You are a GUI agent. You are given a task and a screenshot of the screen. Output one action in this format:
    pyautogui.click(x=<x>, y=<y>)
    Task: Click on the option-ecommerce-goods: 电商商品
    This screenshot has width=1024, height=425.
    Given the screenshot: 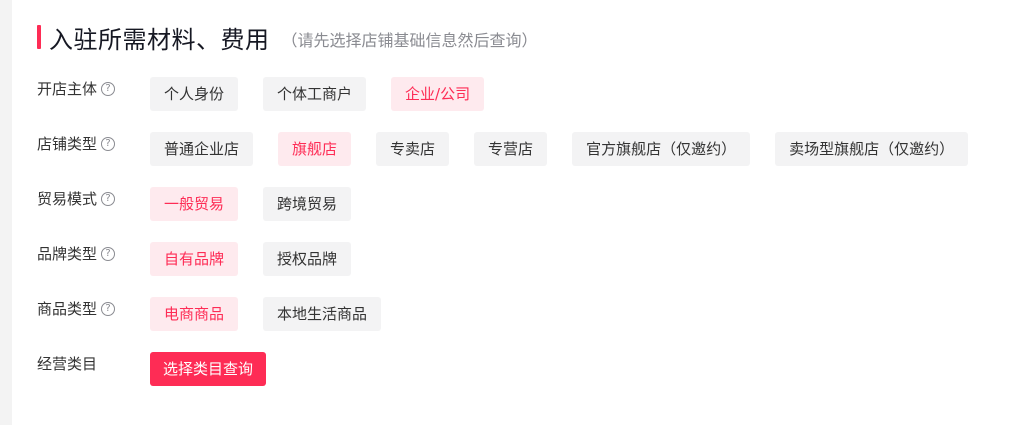 What is the action you would take?
    pyautogui.click(x=194, y=314)
    